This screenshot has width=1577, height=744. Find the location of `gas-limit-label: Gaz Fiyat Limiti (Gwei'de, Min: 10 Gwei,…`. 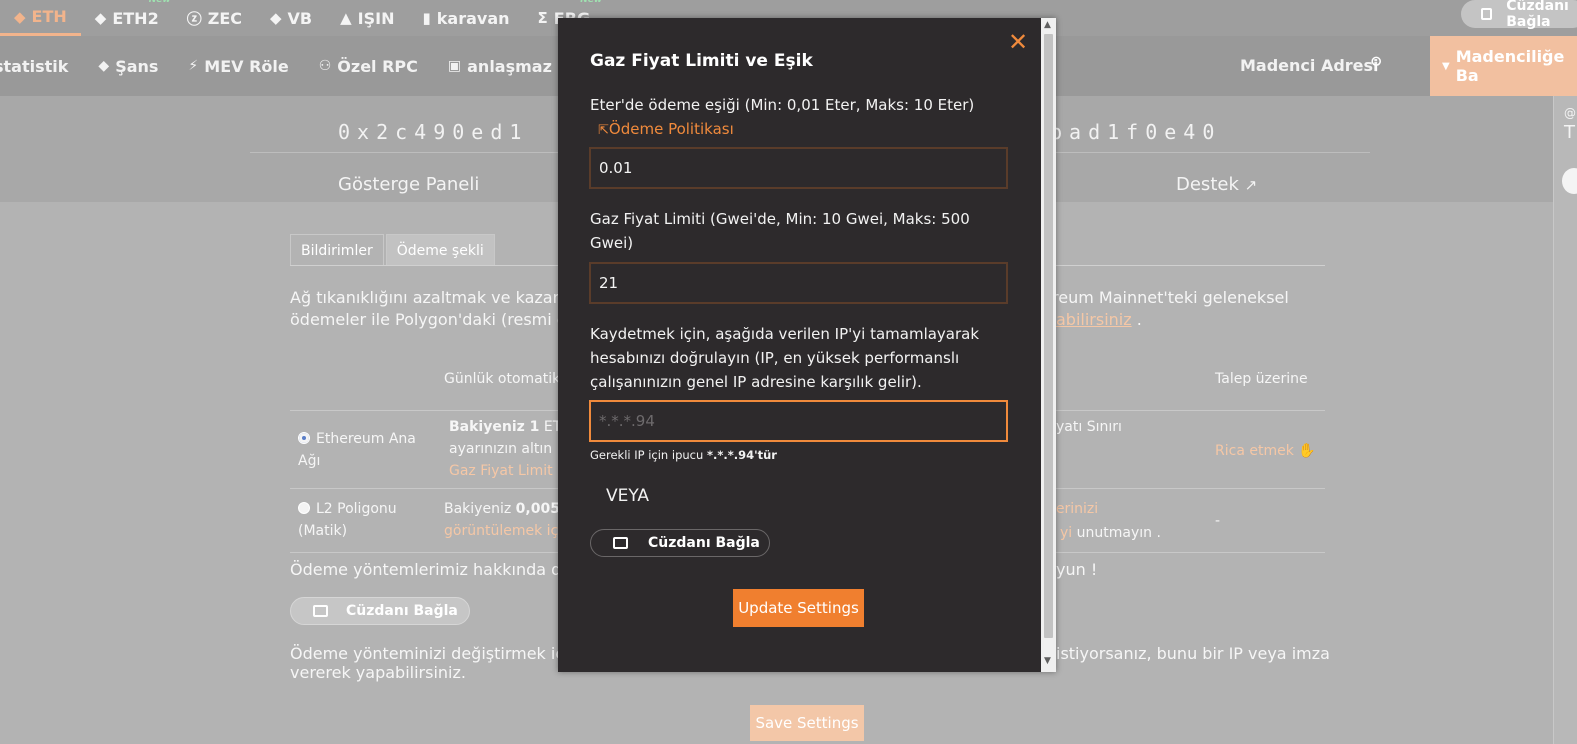

gas-limit-label: Gaz Fiyat Limiti (Gwei'de, Min: 10 Gwei,… is located at coordinates (780, 231).